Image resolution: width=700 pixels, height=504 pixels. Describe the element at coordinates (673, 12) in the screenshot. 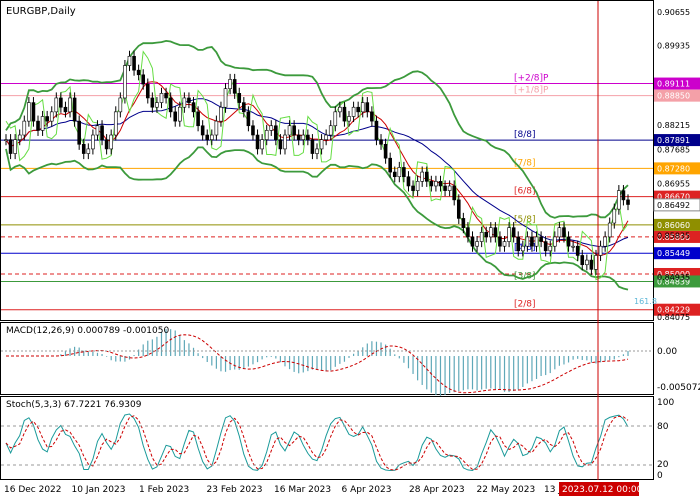

I see `price-tick: 0.90655` at that location.